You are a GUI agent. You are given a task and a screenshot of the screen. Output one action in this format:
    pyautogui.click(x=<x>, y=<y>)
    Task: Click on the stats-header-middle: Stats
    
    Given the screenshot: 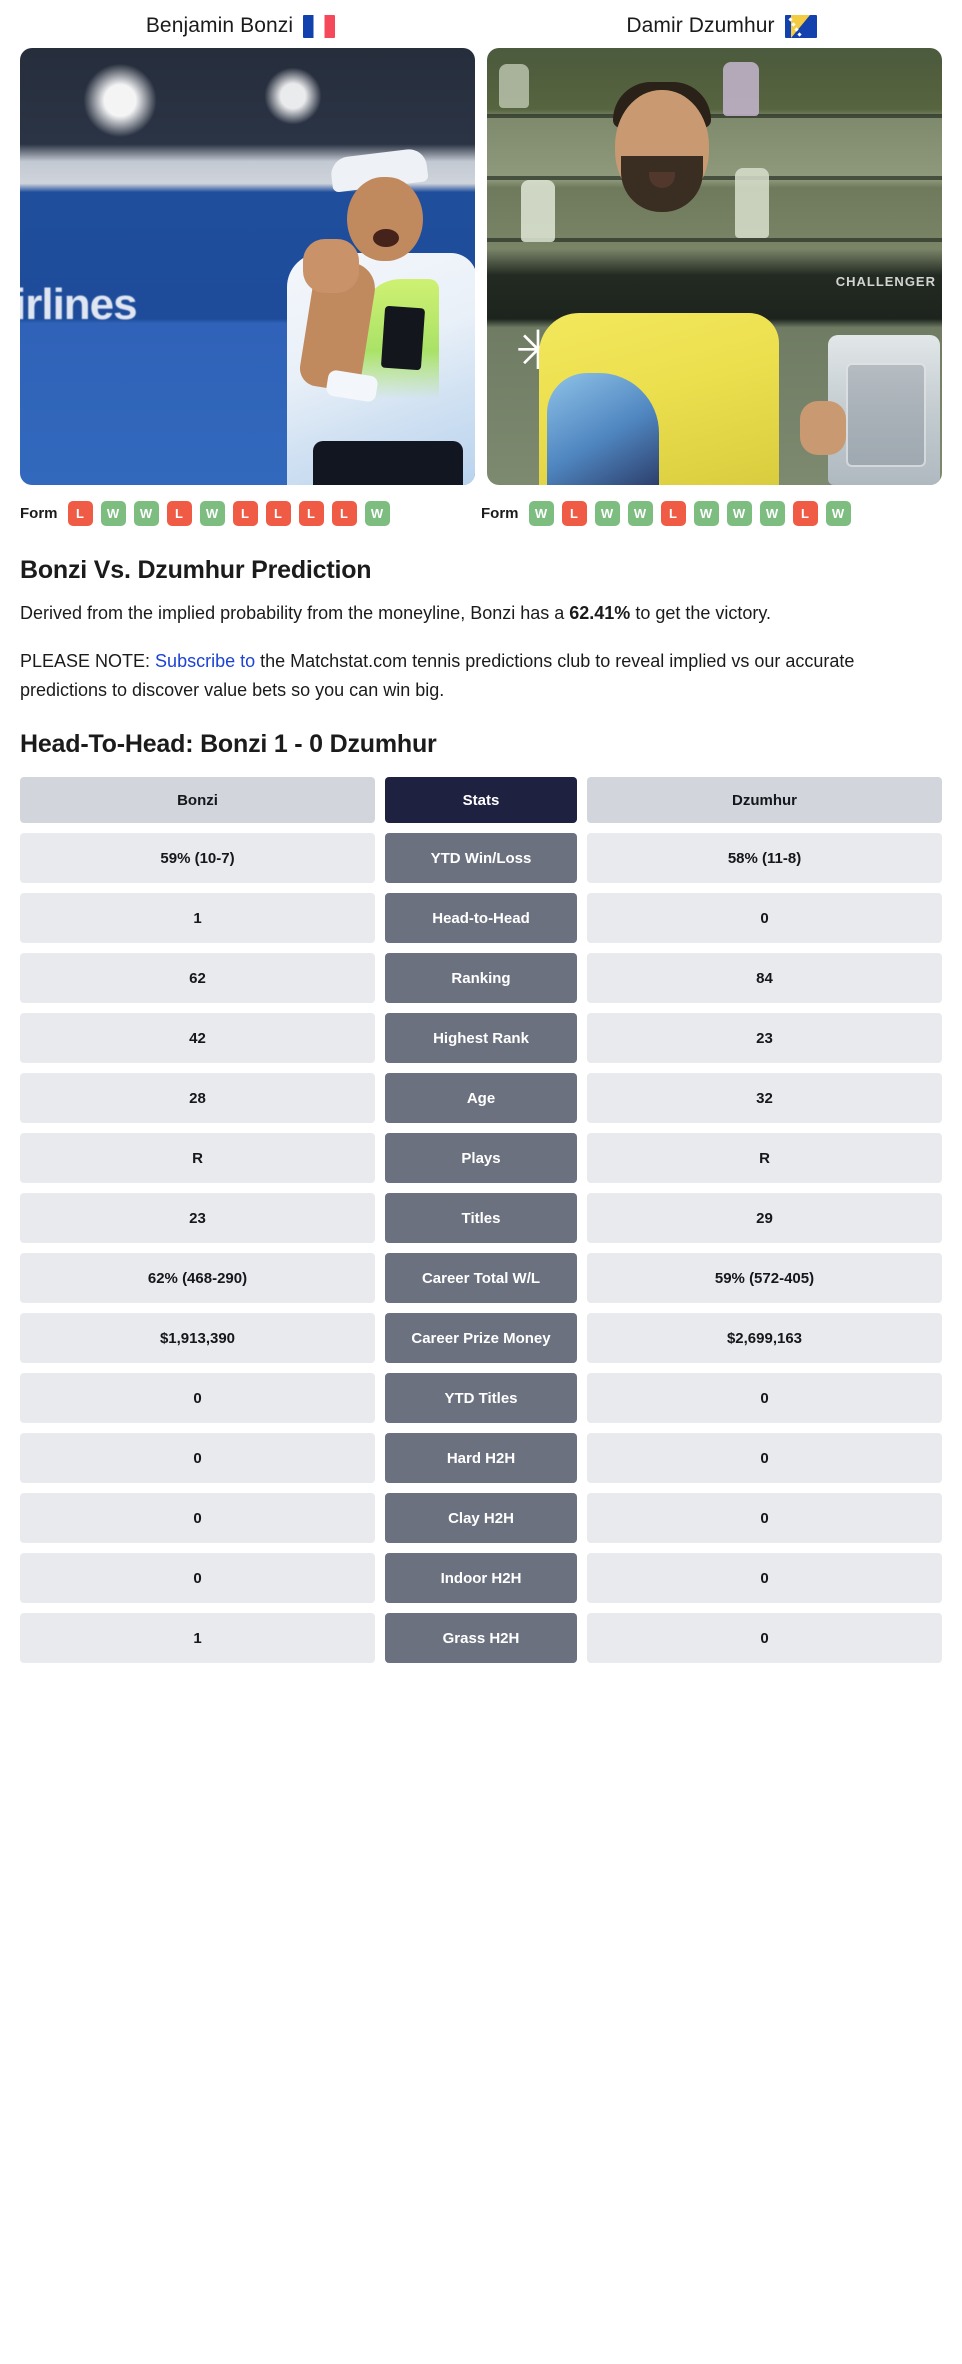 What is the action you would take?
    pyautogui.click(x=481, y=800)
    